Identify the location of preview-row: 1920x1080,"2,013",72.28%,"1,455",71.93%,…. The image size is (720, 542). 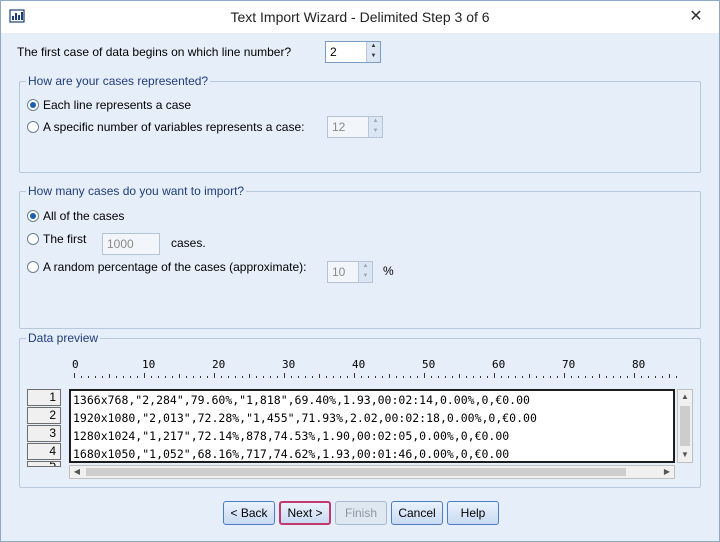
(305, 418).